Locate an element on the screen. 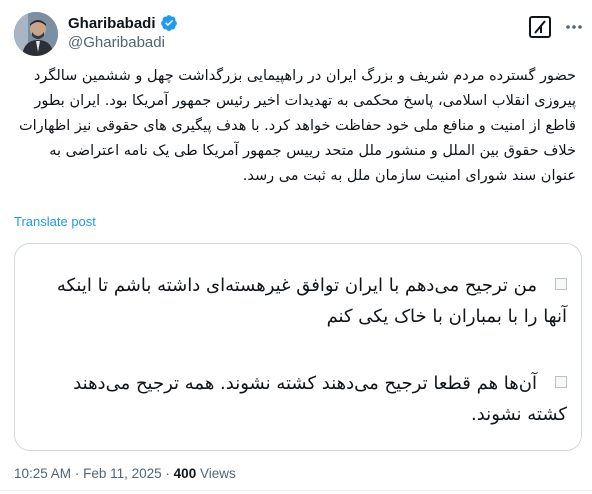  post-date: Feb 11, 2025 is located at coordinates (122, 473).